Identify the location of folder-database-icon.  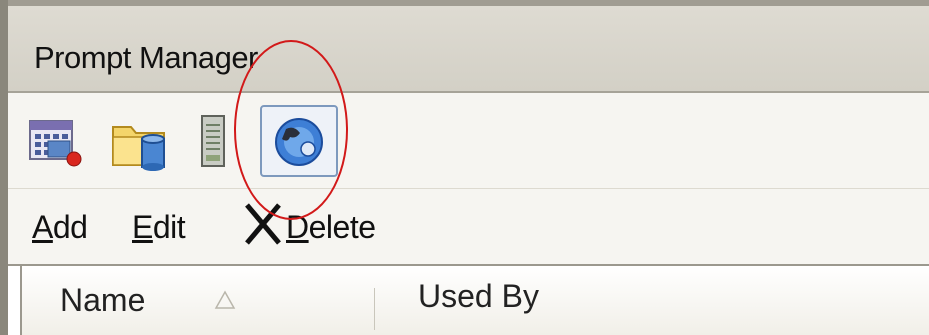
(141, 143).